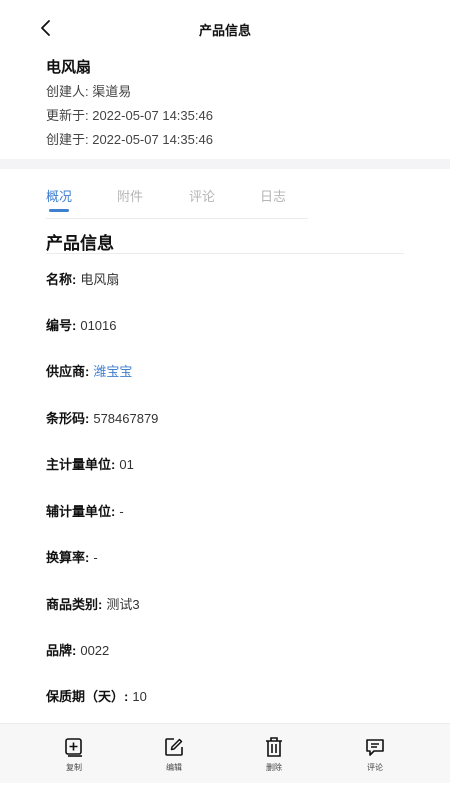 Image resolution: width=450 pixels, height=800 pixels. Describe the element at coordinates (225, 753) in the screenshot. I see `bottom-toolbar: 复制 编辑 删除 评论` at that location.